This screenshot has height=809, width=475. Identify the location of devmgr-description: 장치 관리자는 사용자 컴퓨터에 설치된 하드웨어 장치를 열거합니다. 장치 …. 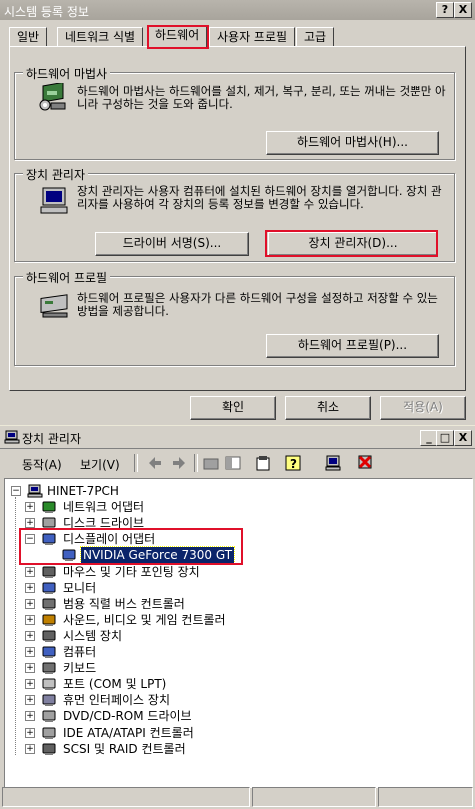
(259, 197).